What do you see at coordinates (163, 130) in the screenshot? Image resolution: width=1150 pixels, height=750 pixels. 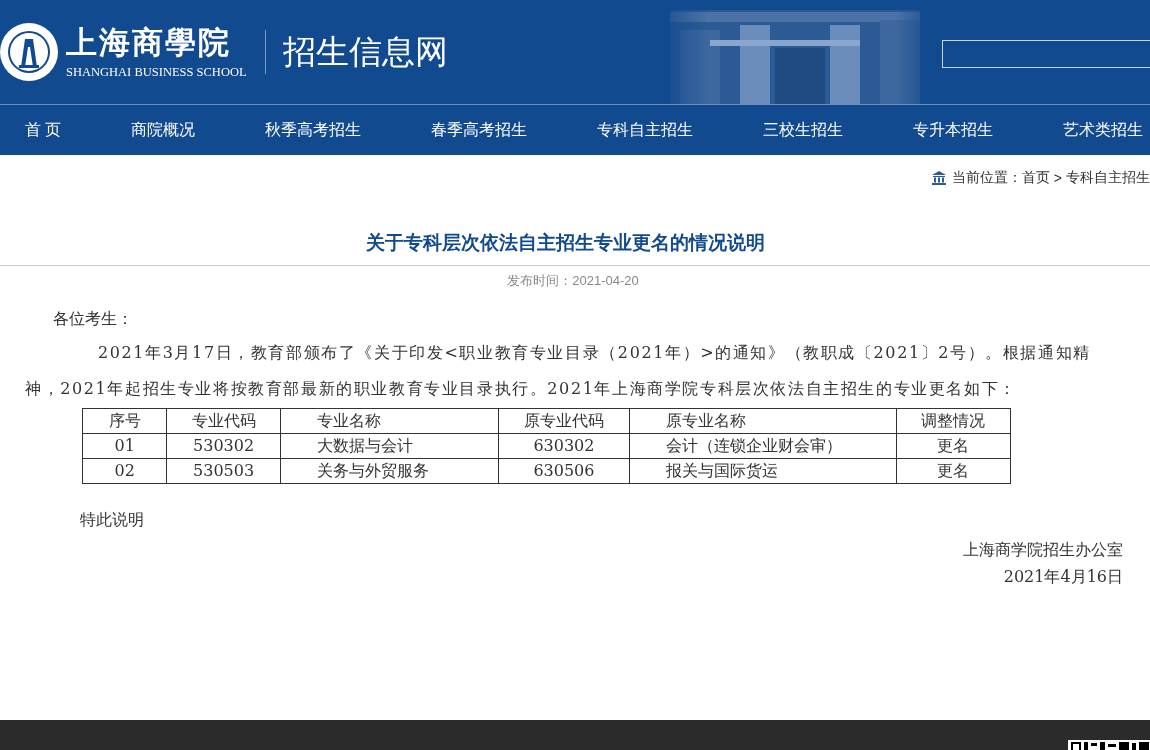 I see `nav-item: 商院概况` at bounding box center [163, 130].